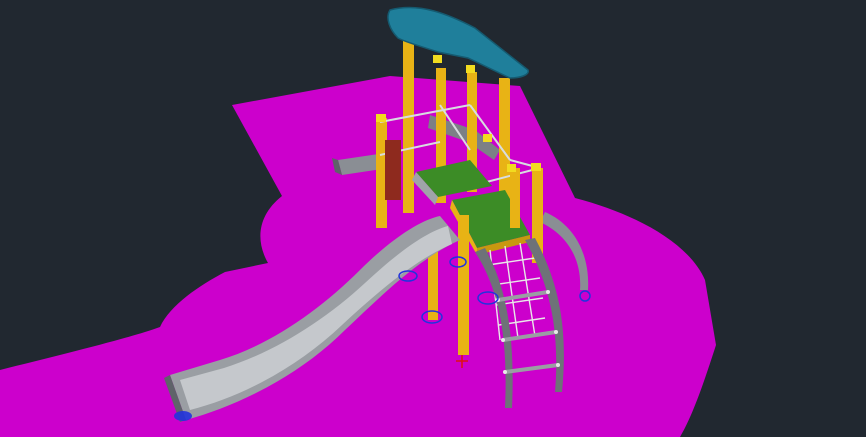 This screenshot has width=866, height=437. What do you see at coordinates (393, 170) in the screenshot?
I see `red-panel` at bounding box center [393, 170].